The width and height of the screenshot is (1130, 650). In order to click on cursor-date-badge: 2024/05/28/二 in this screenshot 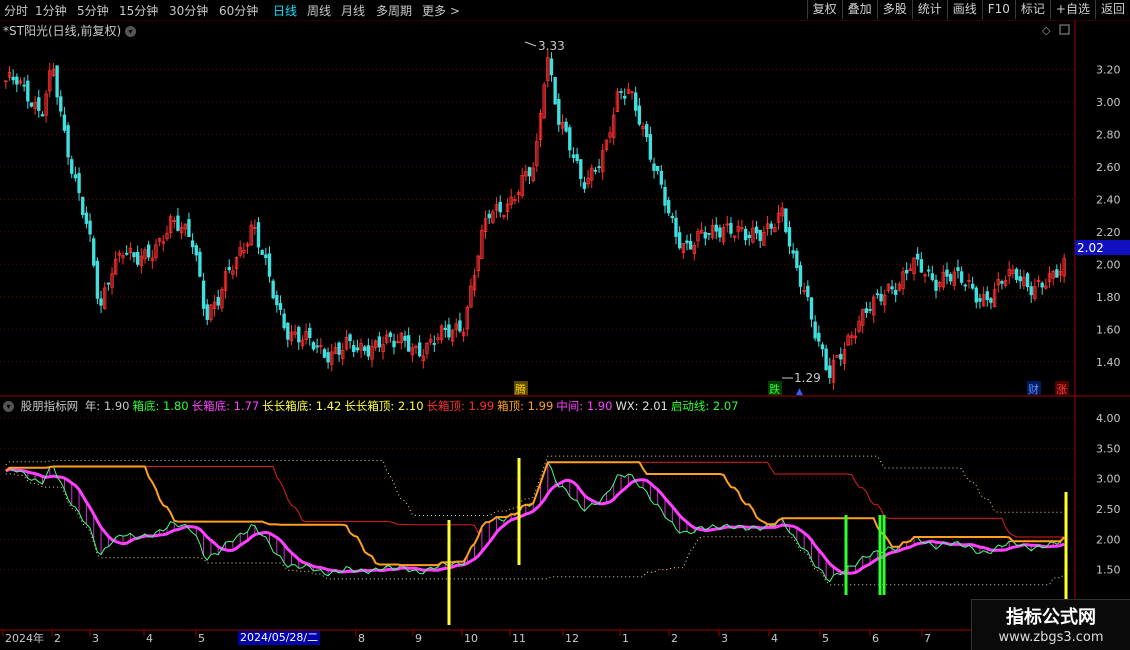, I will do `click(279, 638)`.